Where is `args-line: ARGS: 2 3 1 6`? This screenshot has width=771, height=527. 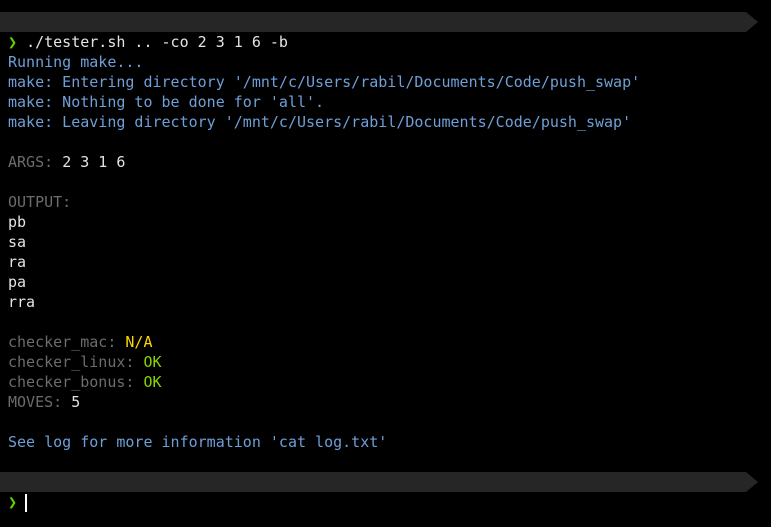 args-line: ARGS: 2 3 1 6 is located at coordinates (66, 162).